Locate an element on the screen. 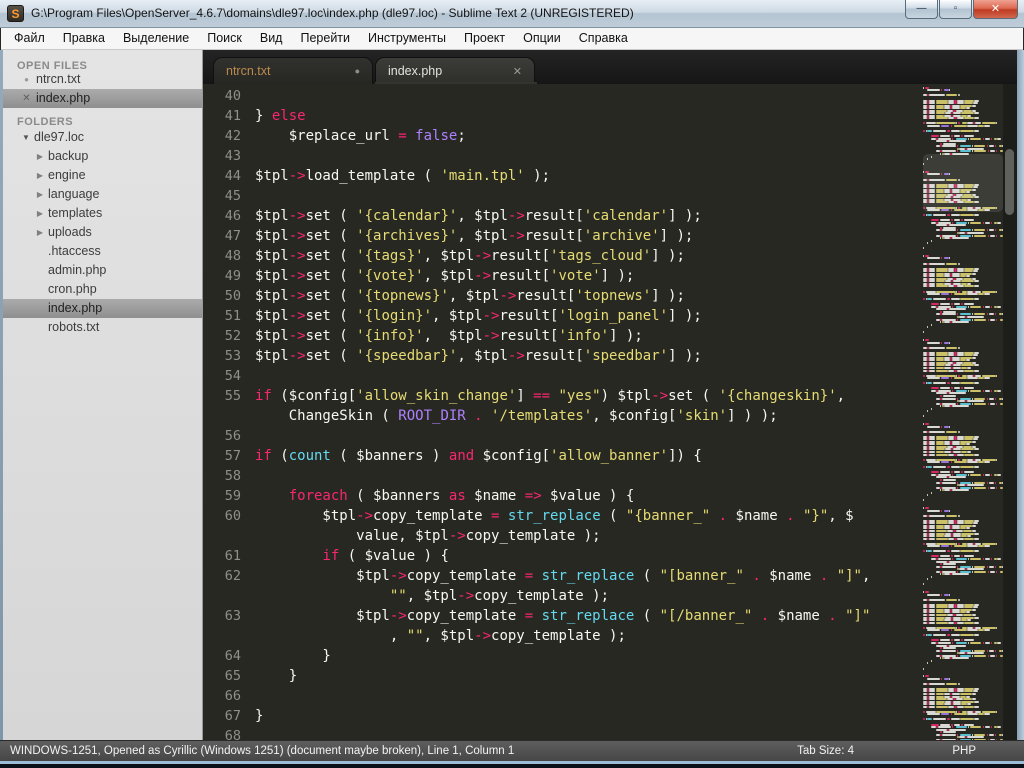  minimap is located at coordinates (963, 412).